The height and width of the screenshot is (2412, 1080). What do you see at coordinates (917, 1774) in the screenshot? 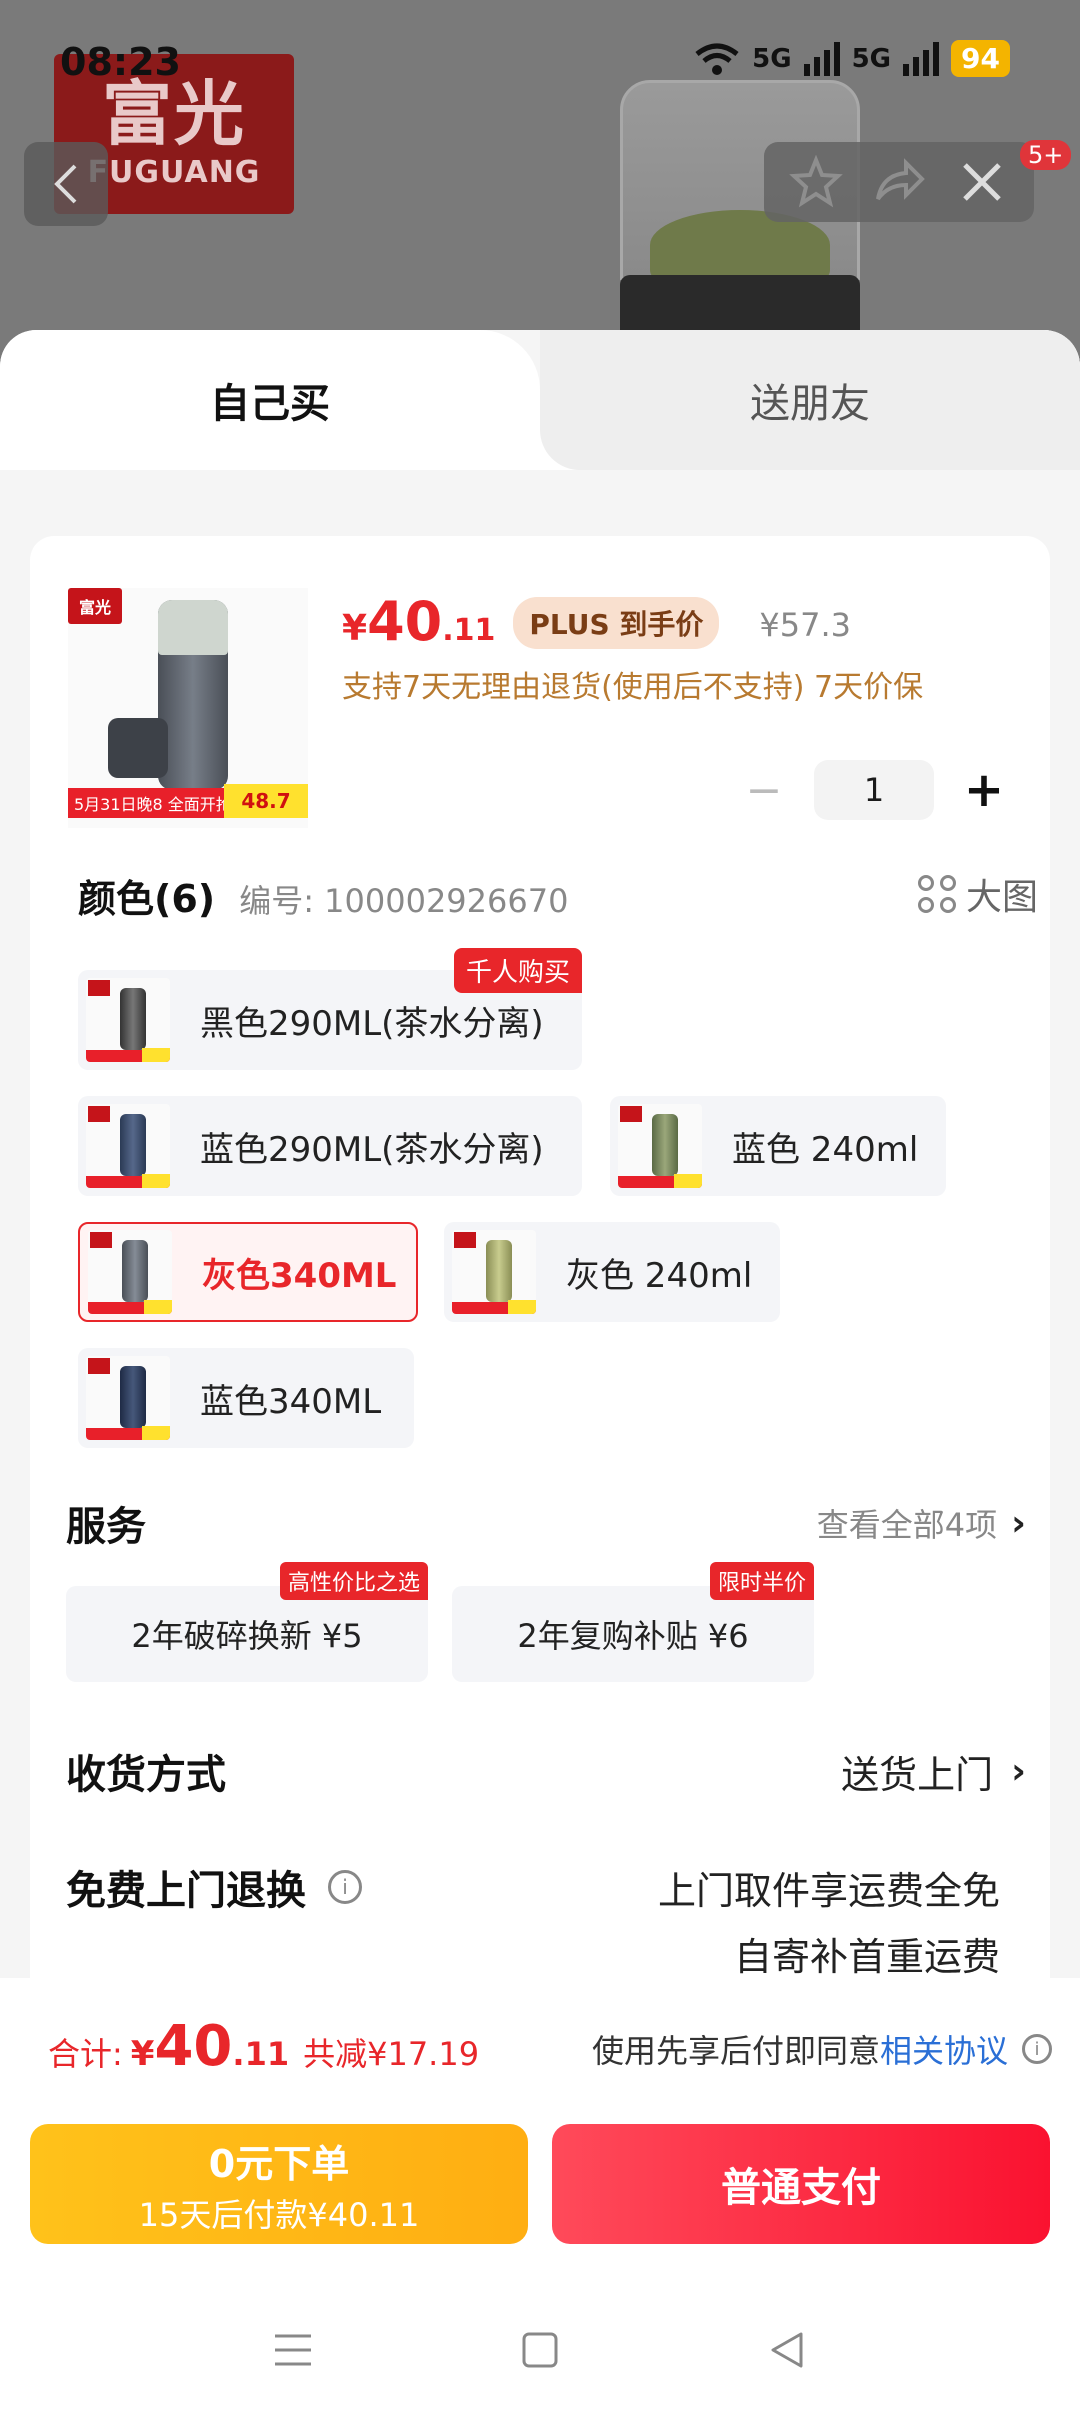
I see `delivery-value-label: 送货上门` at bounding box center [917, 1774].